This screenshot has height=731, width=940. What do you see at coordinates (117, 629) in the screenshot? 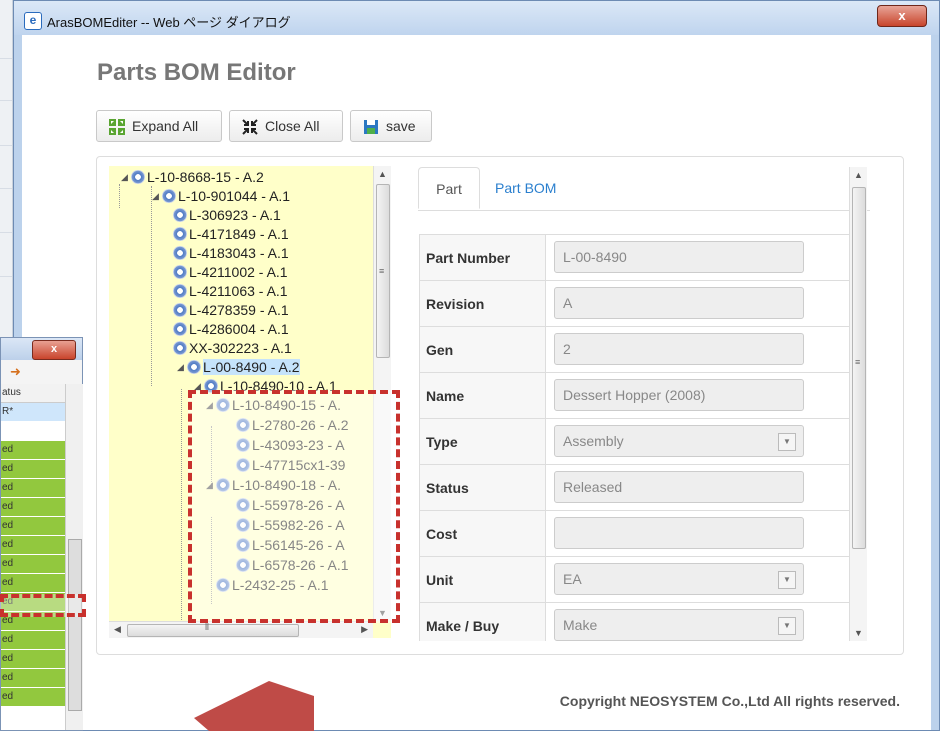
I see `scroll-left-arrow-icon: ◀` at bounding box center [117, 629].